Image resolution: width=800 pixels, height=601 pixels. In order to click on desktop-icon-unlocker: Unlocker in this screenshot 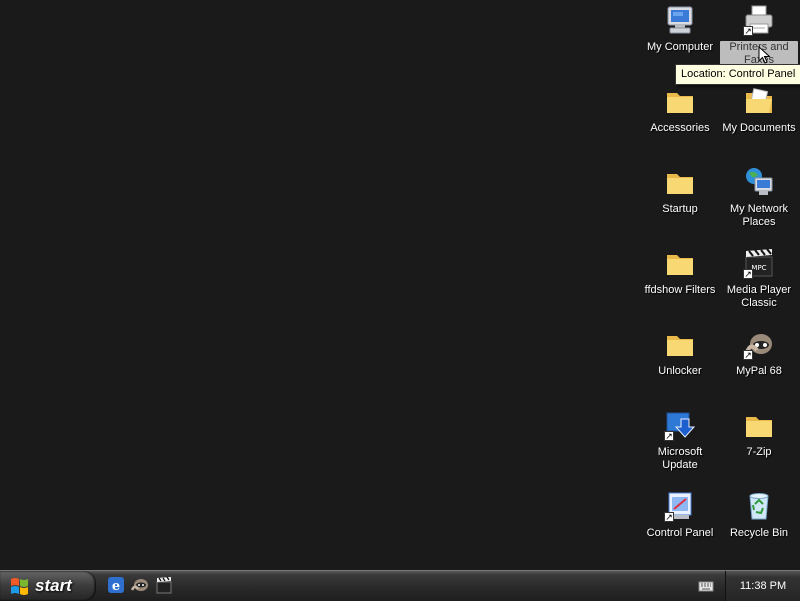, I will do `click(680, 362)`.